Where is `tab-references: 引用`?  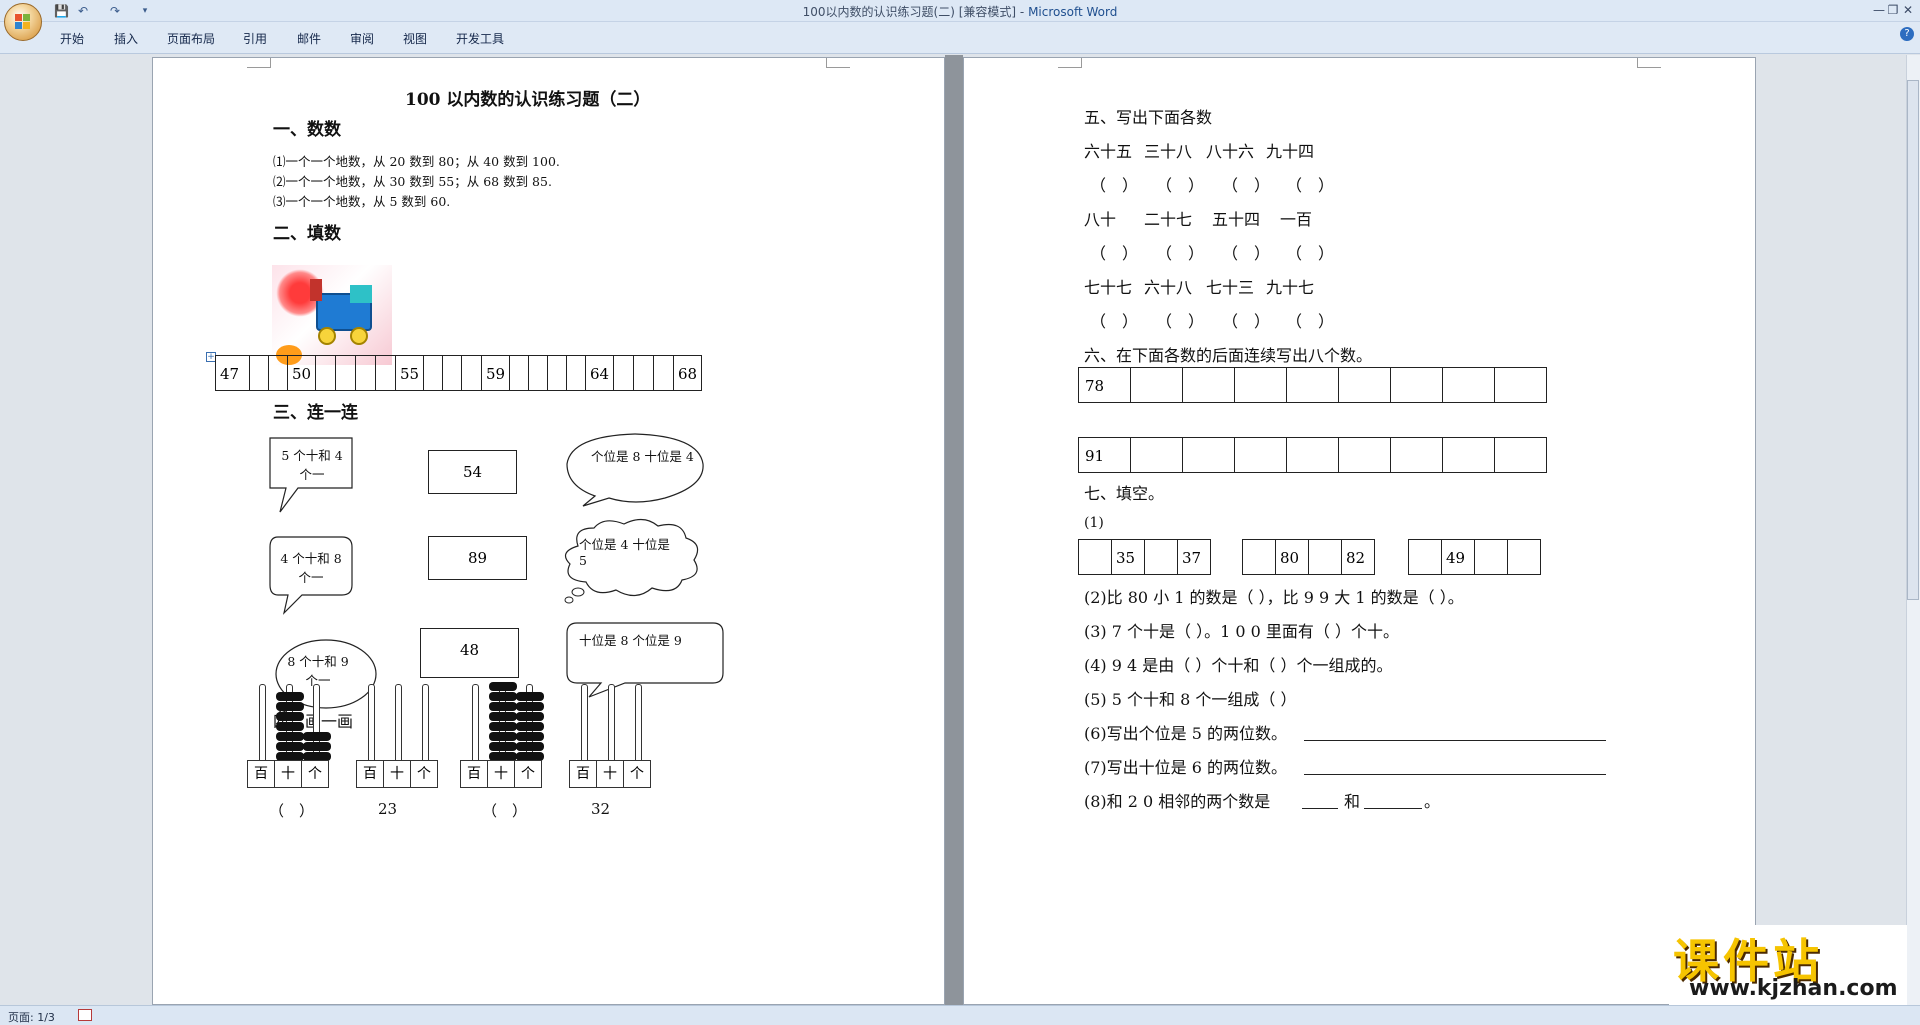 tab-references: 引用 is located at coordinates (255, 38).